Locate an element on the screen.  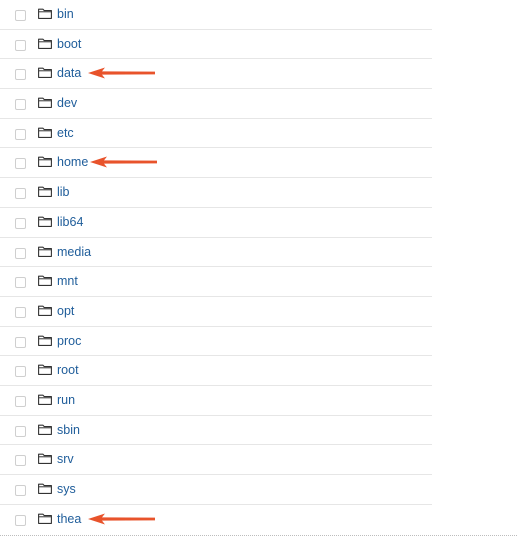
file-row-run: run is located at coordinates (216, 401).